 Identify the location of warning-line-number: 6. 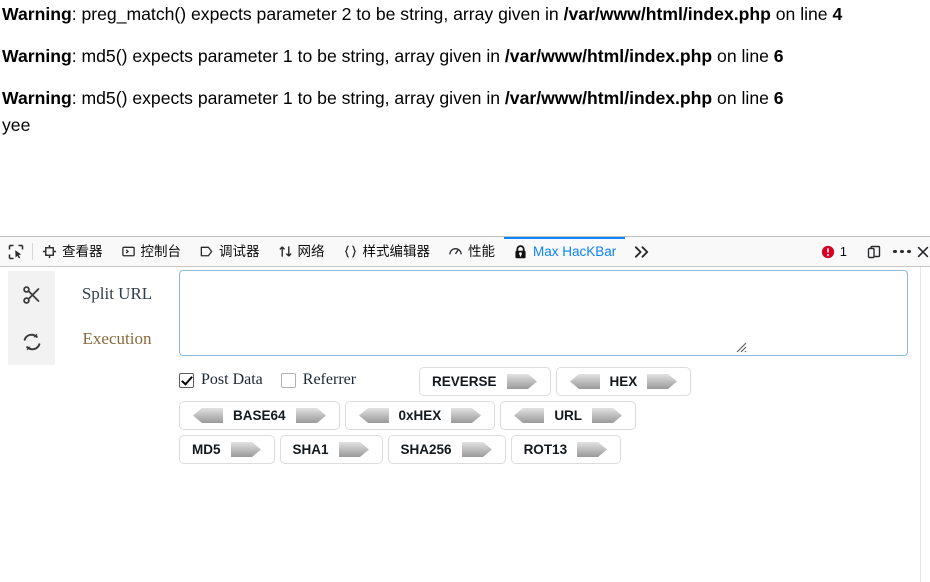
(778, 56).